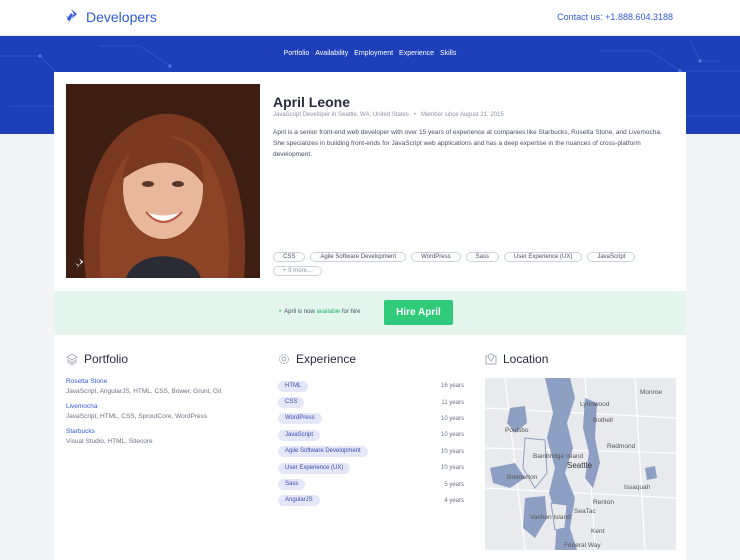  I want to click on toptal-logo-icon, so click(71, 17).